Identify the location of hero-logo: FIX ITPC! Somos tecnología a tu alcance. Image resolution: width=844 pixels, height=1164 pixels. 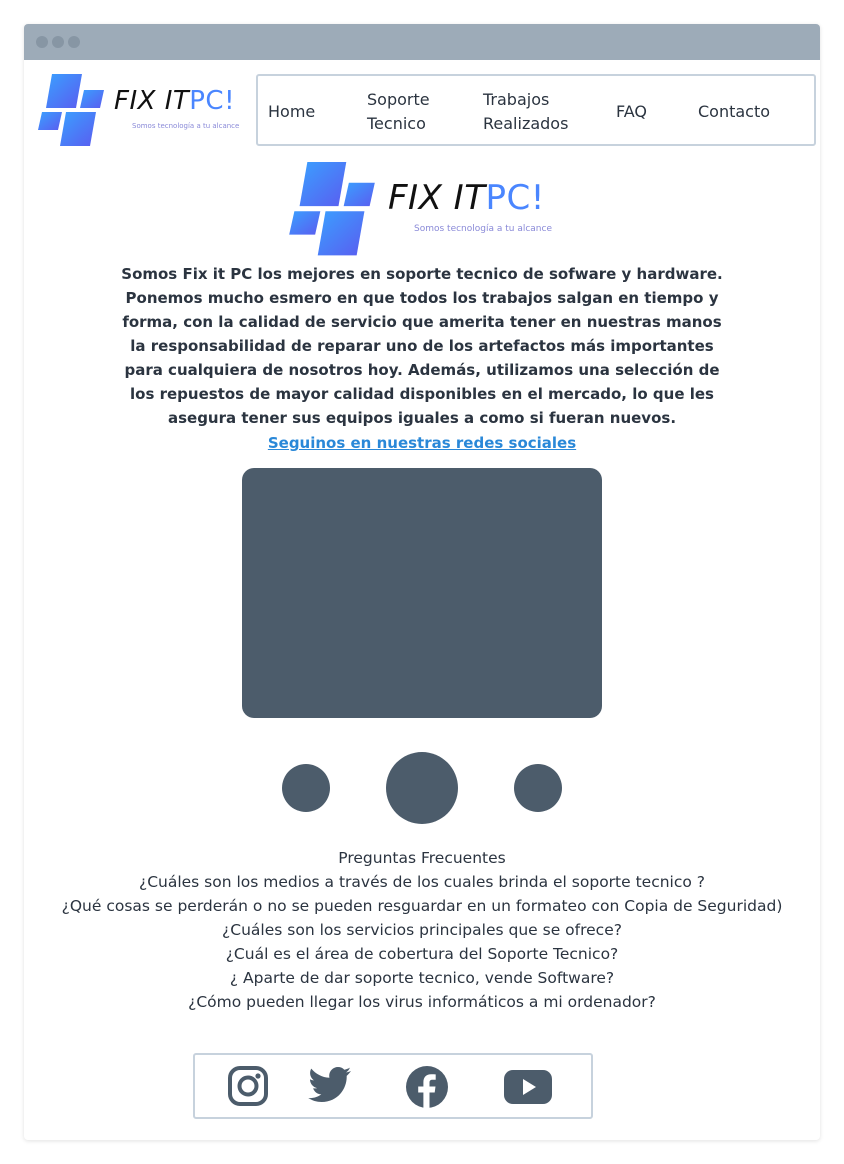
(436, 210).